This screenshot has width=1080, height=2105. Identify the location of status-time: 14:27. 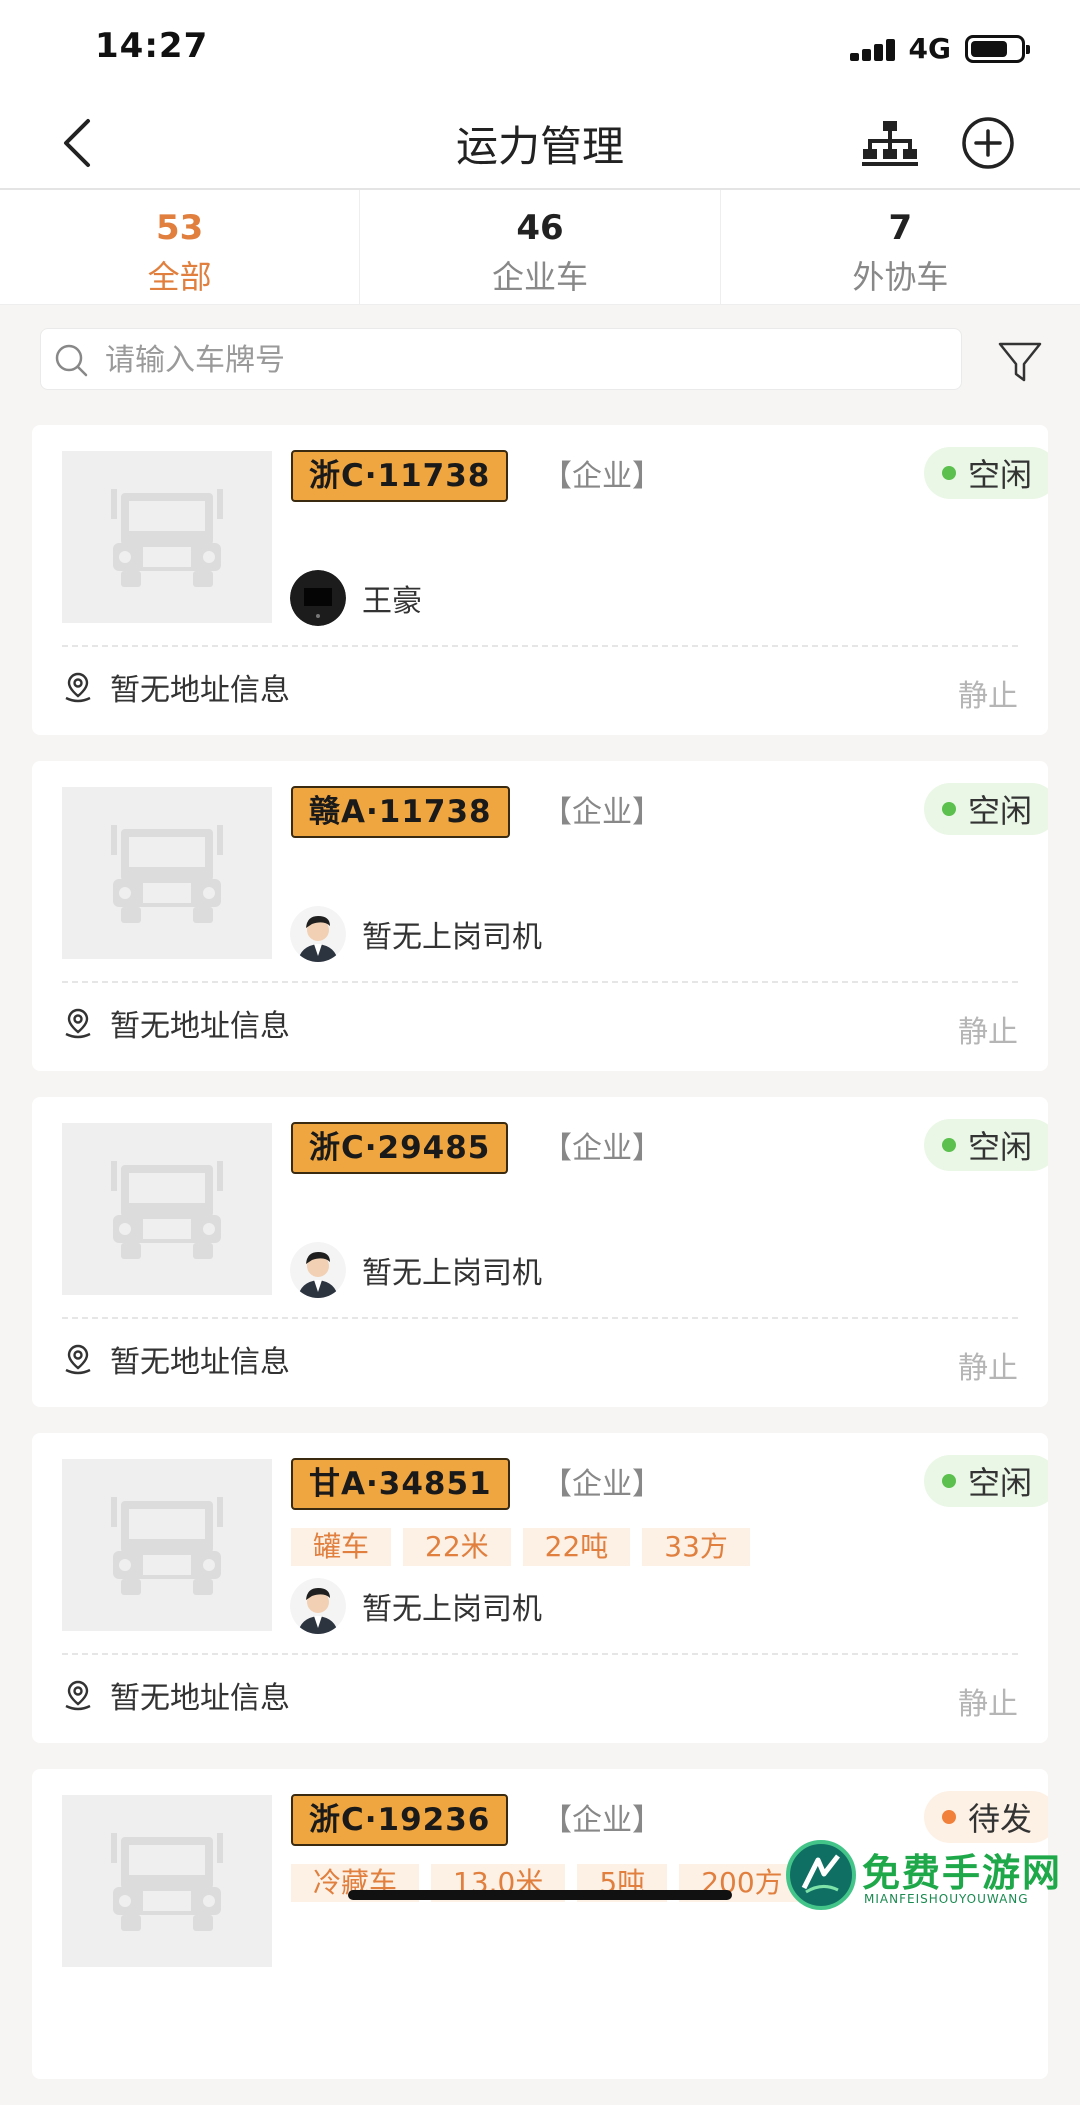
(152, 46).